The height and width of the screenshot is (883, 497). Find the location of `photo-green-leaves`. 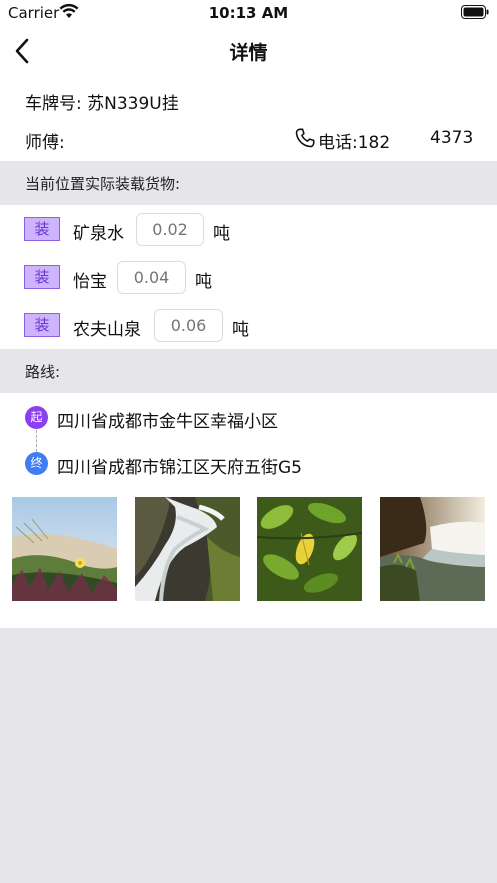

photo-green-leaves is located at coordinates (309, 549).